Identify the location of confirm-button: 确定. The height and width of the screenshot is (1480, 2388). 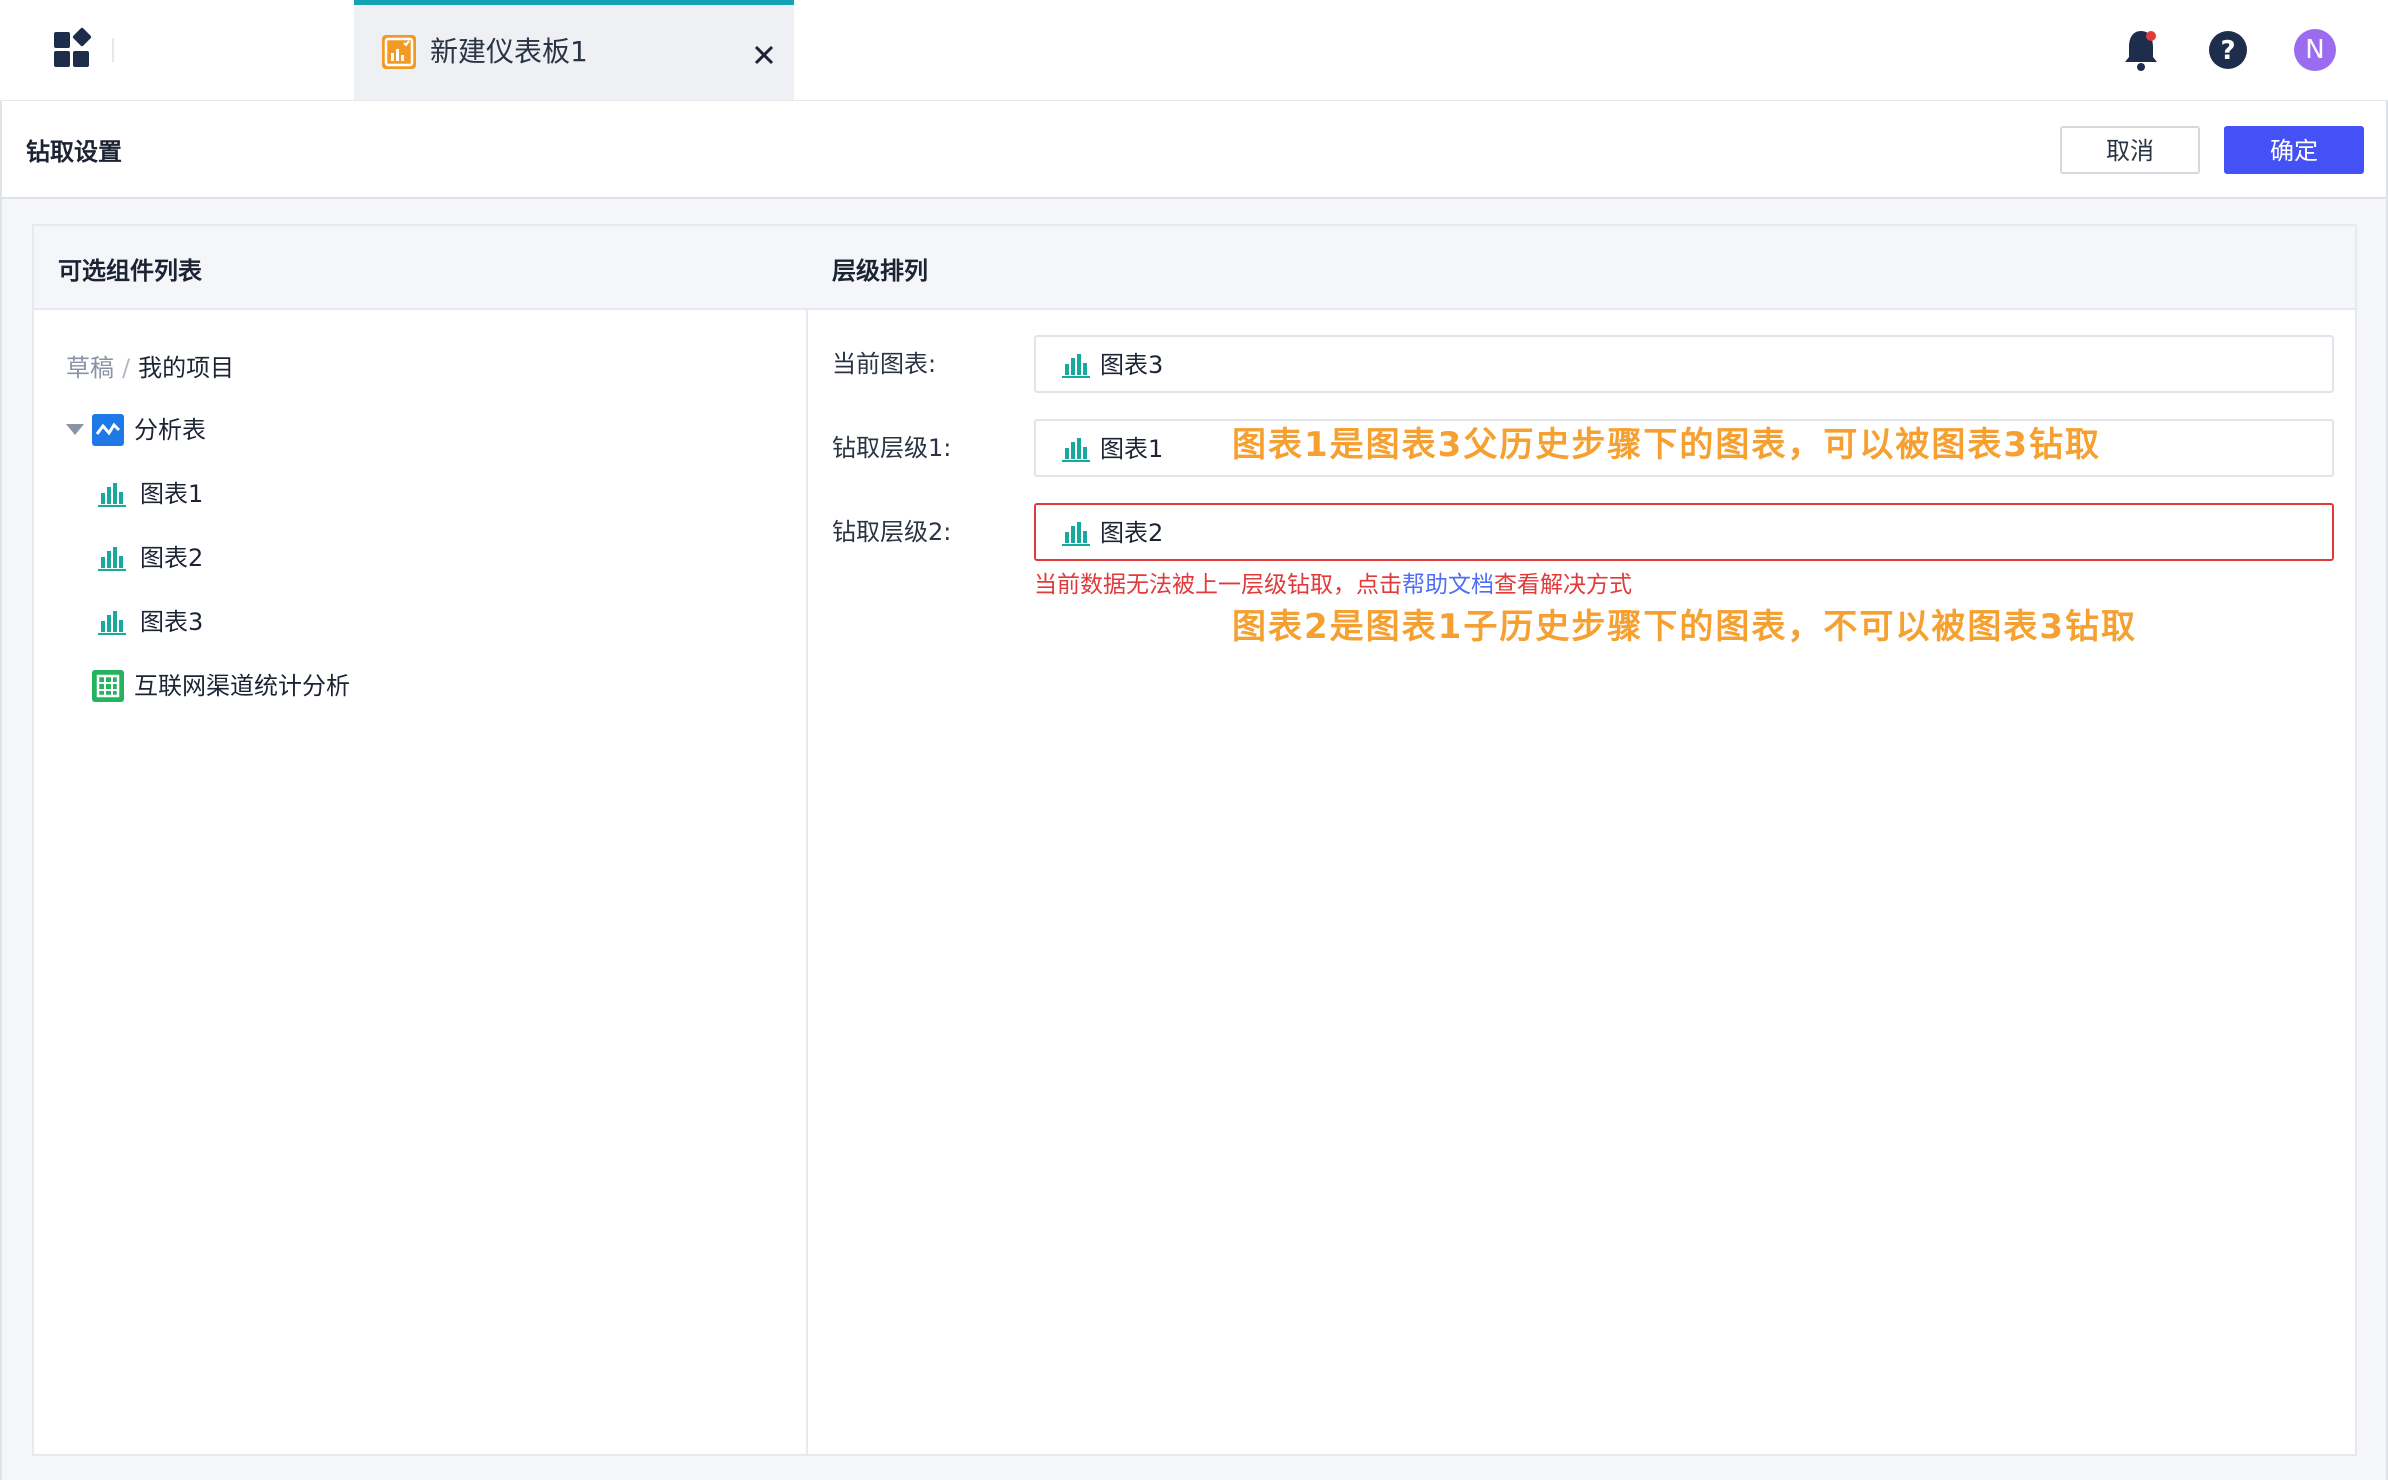
(2294, 150).